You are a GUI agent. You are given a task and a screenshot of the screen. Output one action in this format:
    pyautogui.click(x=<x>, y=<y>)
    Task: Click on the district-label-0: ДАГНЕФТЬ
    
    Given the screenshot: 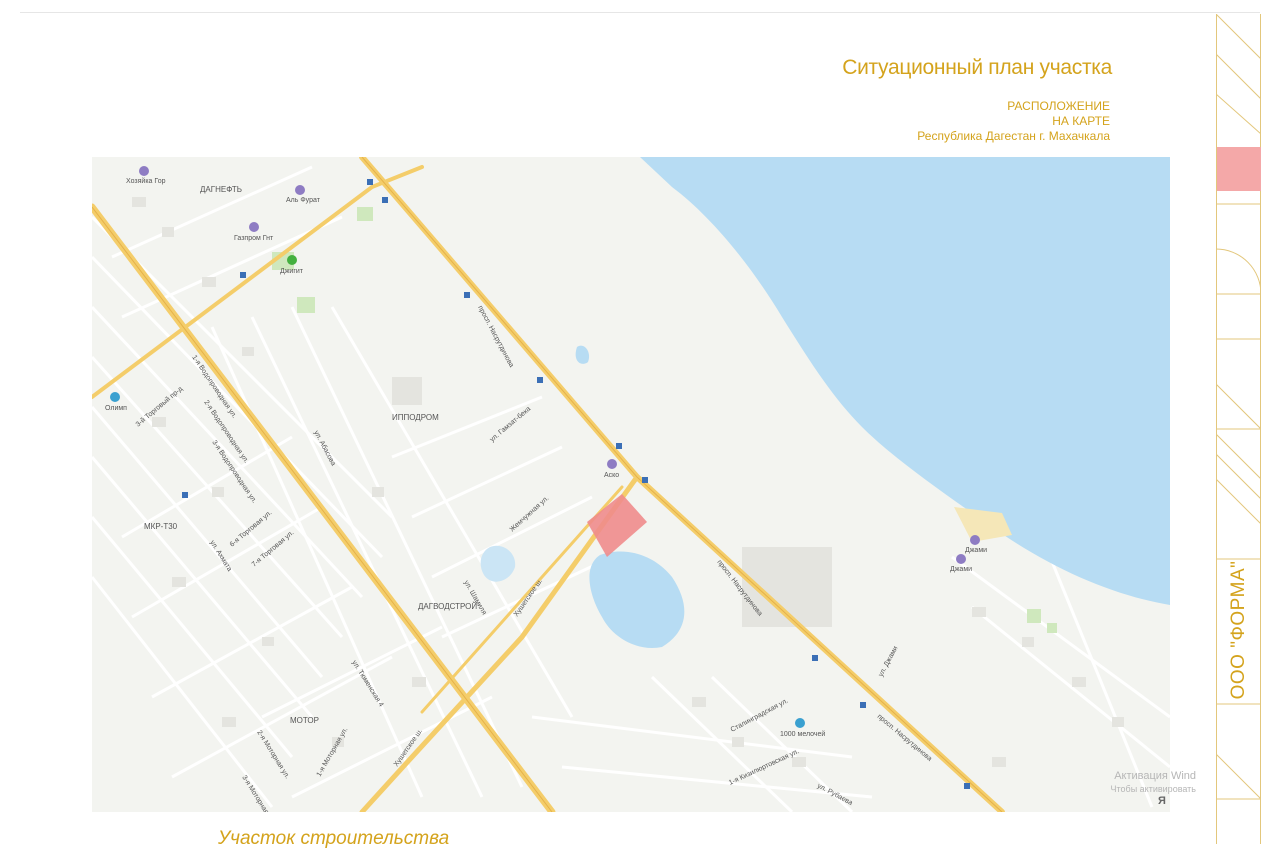 What is the action you would take?
    pyautogui.click(x=221, y=189)
    